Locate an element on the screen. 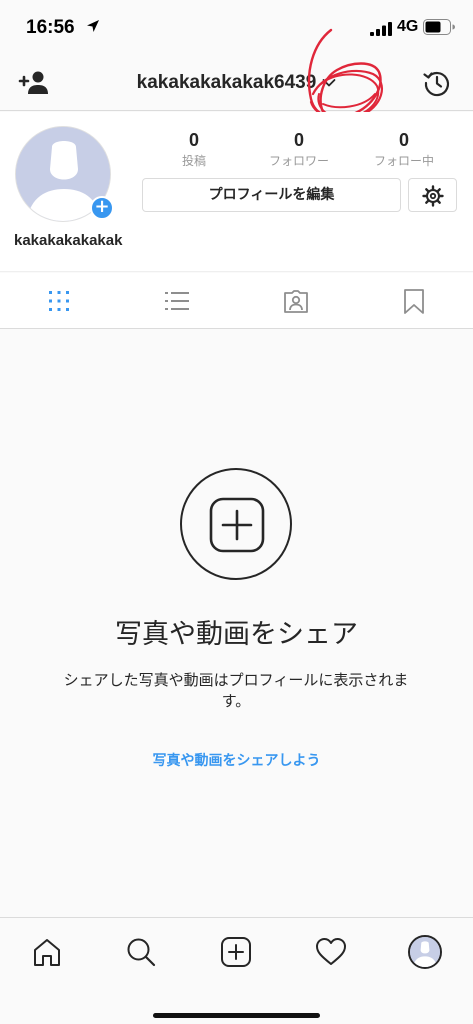 The width and height of the screenshot is (473, 1024). stat-followers-value: 0 is located at coordinates (298, 140).